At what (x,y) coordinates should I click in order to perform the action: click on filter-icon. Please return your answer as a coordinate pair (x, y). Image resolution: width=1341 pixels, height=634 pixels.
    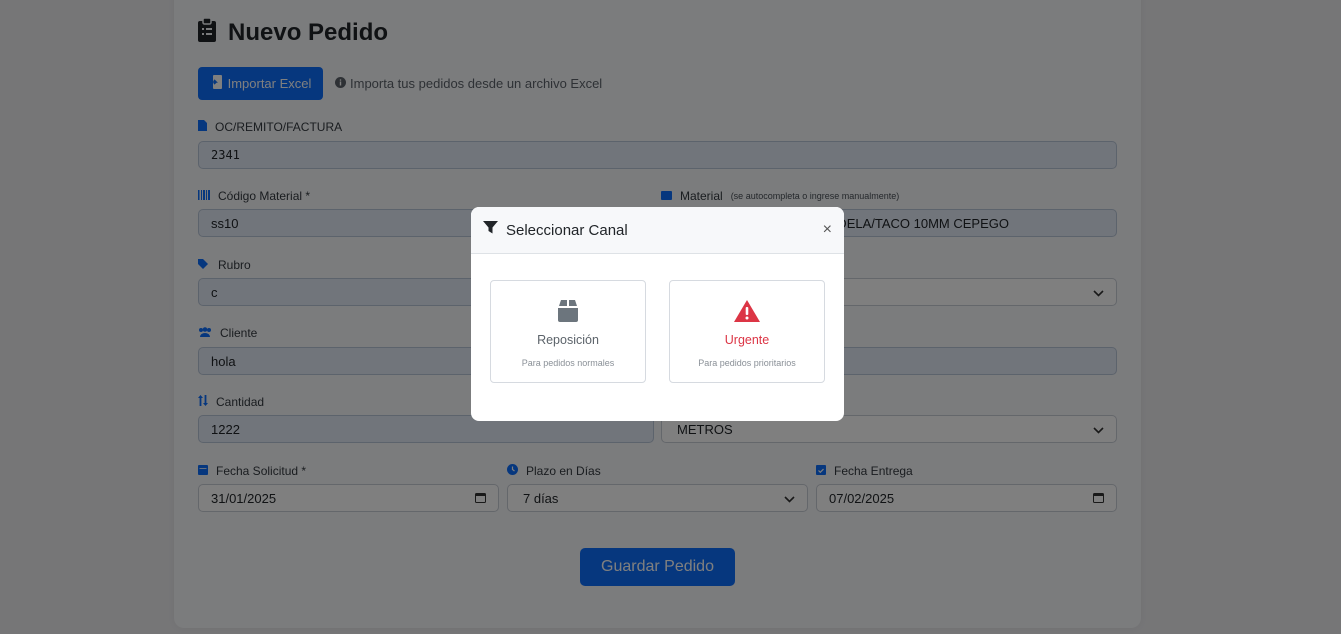
    Looking at the image, I should click on (490, 230).